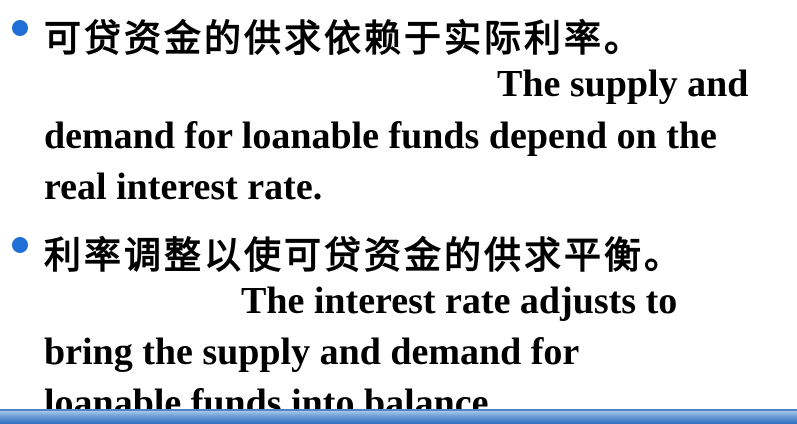 This screenshot has height=424, width=797. What do you see at coordinates (398, 417) in the screenshot?
I see `footer-bar` at bounding box center [398, 417].